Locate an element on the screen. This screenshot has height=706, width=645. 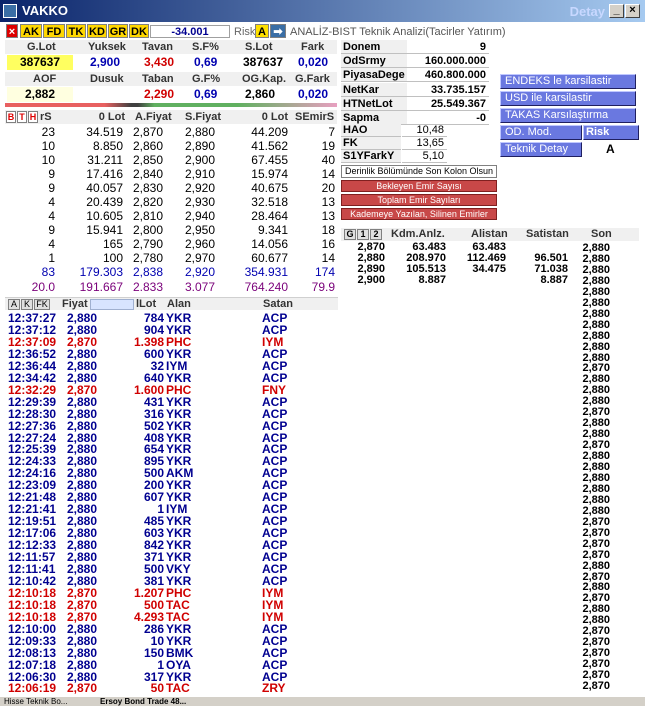
depth-cell: 40 is located at coordinates (328, 160).